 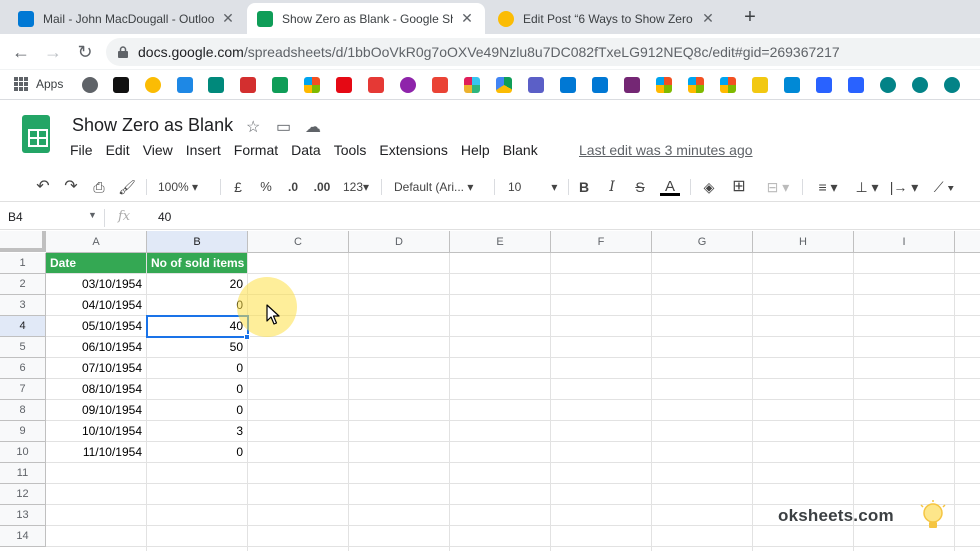 I want to click on row-header: 9, so click(x=23, y=431).